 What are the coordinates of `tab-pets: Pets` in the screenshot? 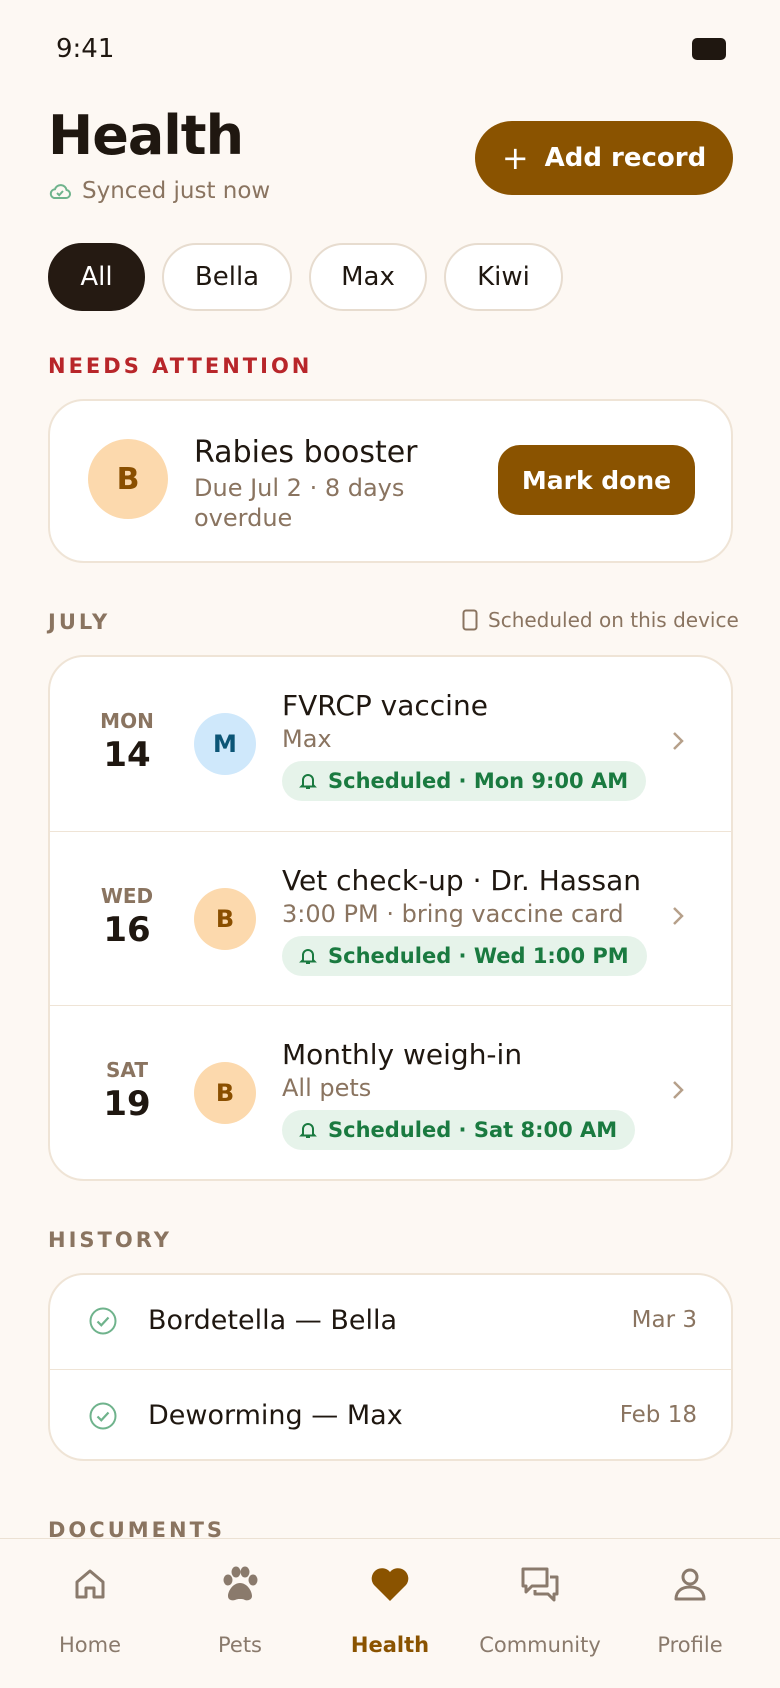 It's located at (240, 1613).